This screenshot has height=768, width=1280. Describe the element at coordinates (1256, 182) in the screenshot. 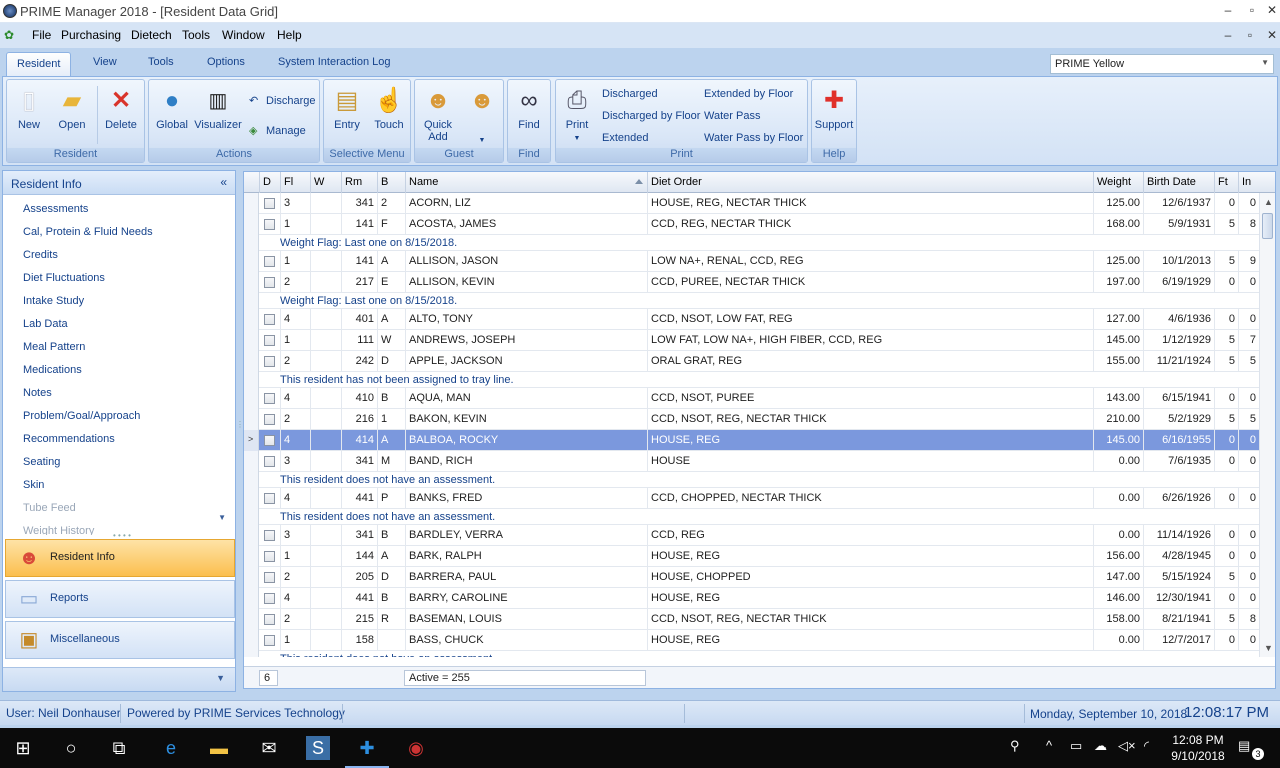

I see `col-in: In` at that location.